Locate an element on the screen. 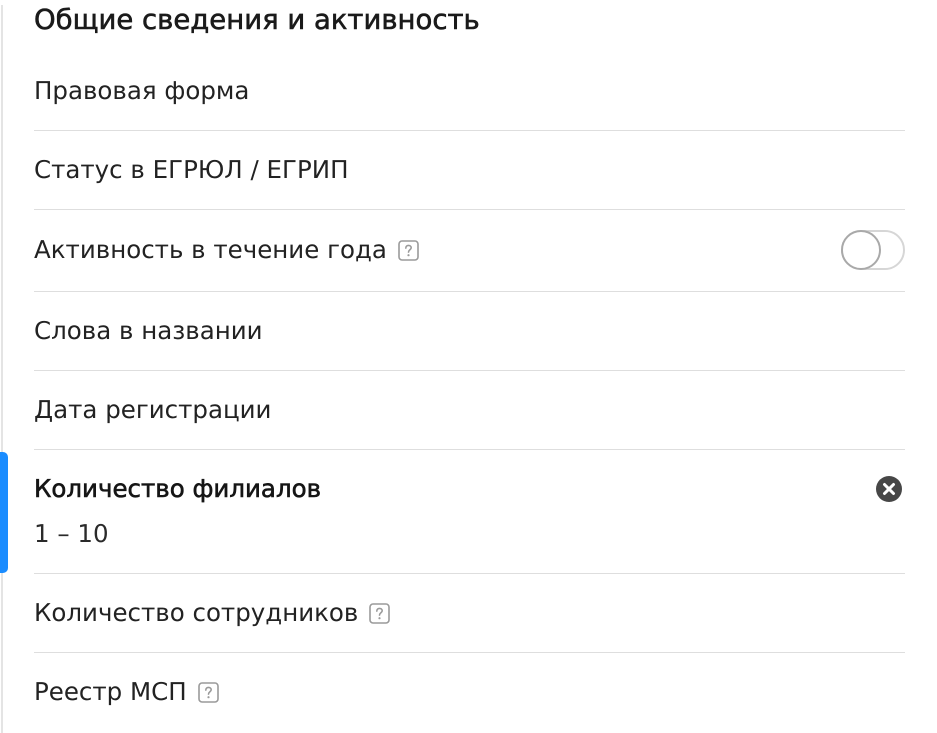  filter-label: Реестр МСП is located at coordinates (110, 692).